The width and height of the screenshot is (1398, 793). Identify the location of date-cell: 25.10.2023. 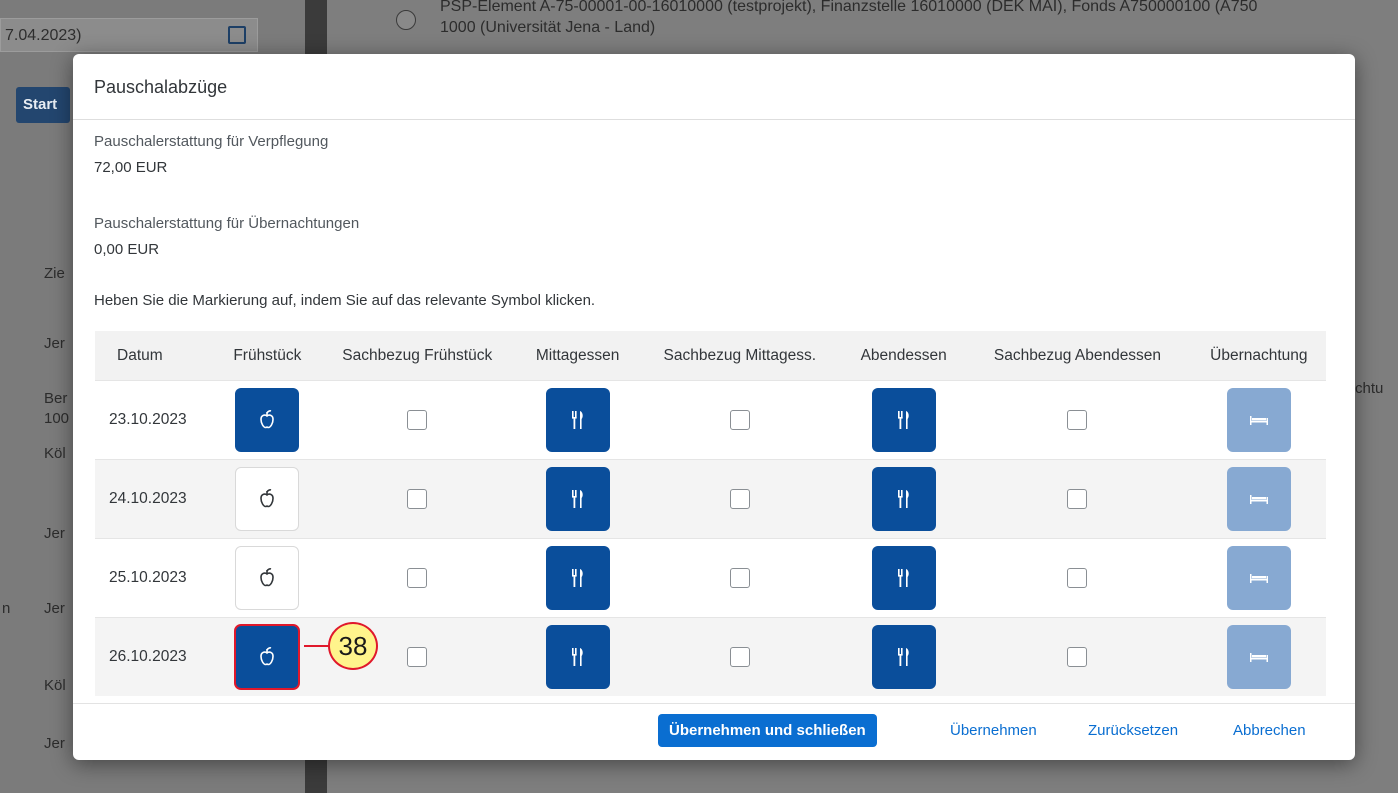
(158, 578).